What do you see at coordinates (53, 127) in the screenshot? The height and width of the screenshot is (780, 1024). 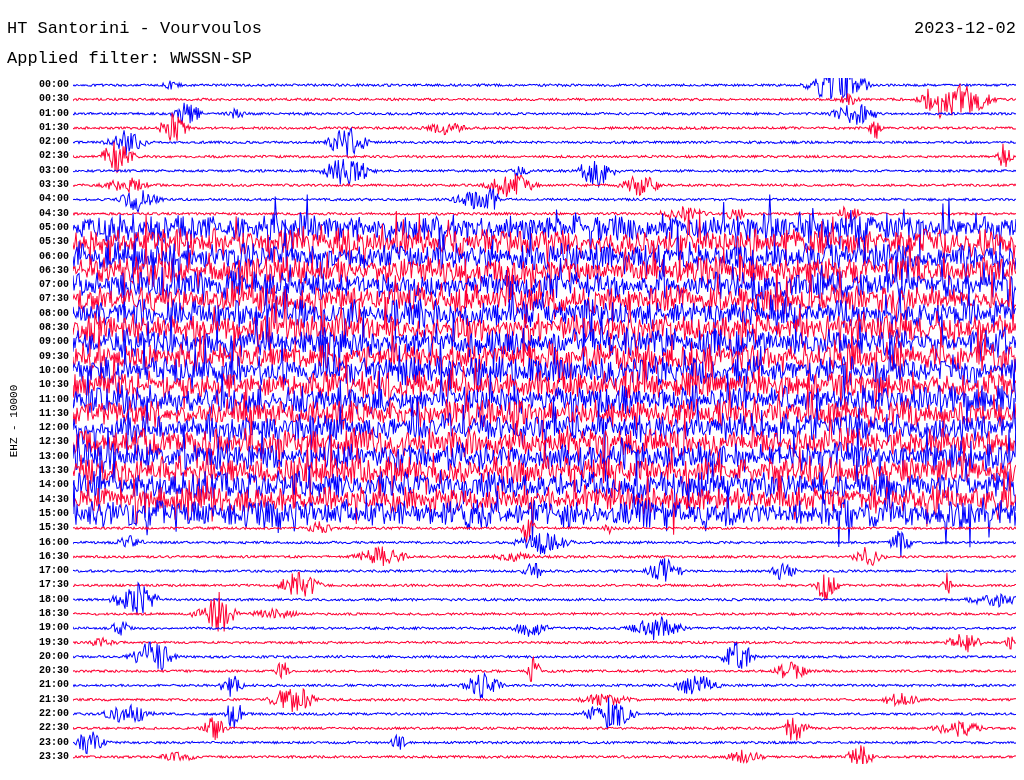 I see `time-label: 01:30` at bounding box center [53, 127].